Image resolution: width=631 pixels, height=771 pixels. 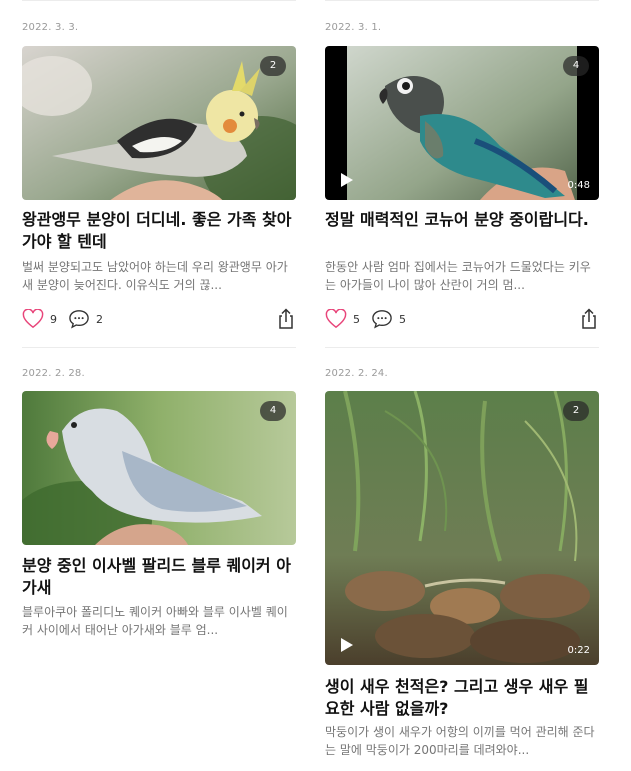 What do you see at coordinates (462, 319) in the screenshot?
I see `post-actions: 5 5` at bounding box center [462, 319].